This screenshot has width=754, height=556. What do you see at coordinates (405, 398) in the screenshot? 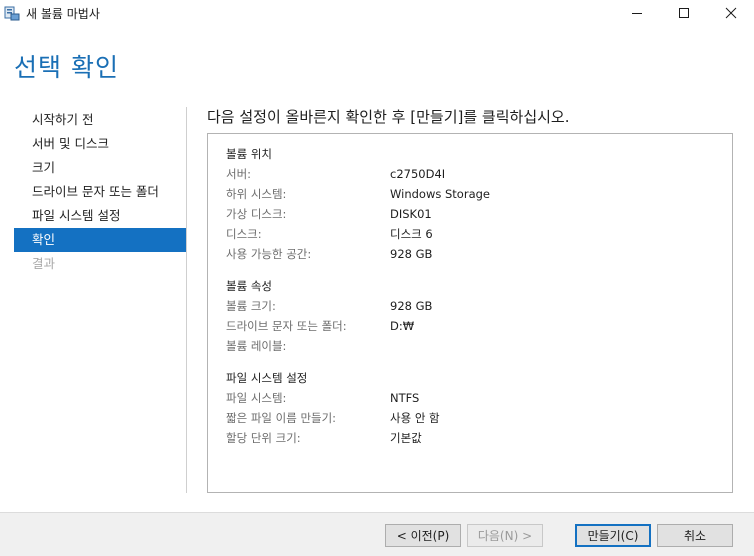
I see `row-value: NTFS` at bounding box center [405, 398].